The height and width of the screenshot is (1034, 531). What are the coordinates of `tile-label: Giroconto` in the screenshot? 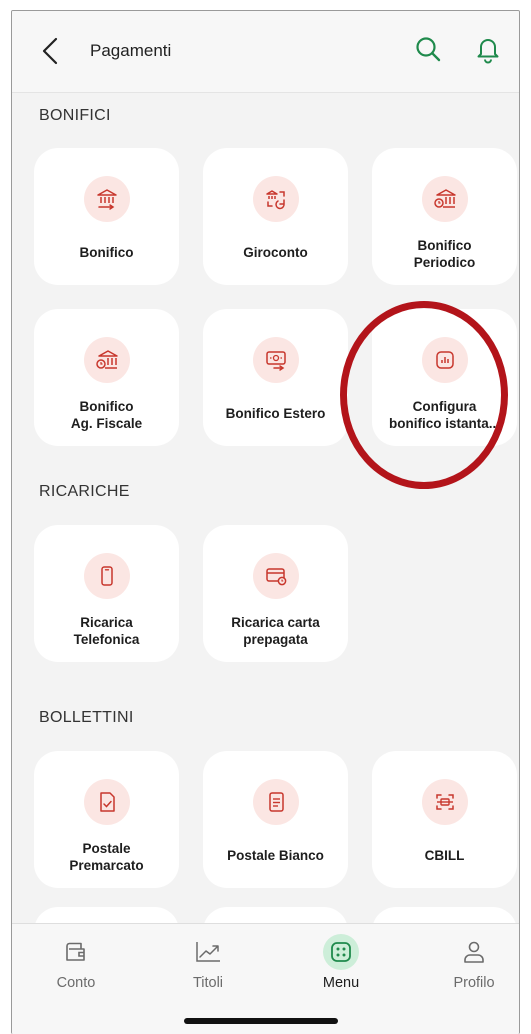 It's located at (275, 252).